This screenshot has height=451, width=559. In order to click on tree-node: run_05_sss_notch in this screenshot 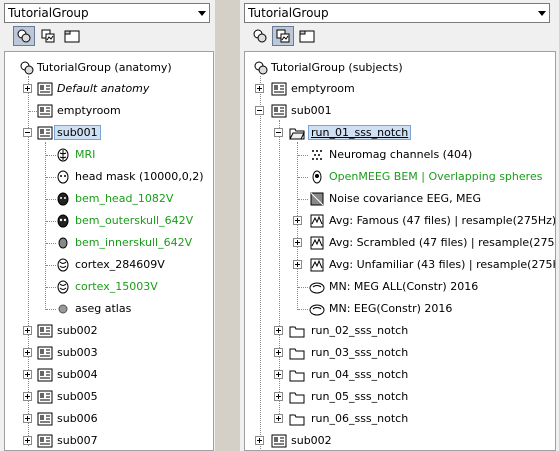, I will do `click(395, 397)`.